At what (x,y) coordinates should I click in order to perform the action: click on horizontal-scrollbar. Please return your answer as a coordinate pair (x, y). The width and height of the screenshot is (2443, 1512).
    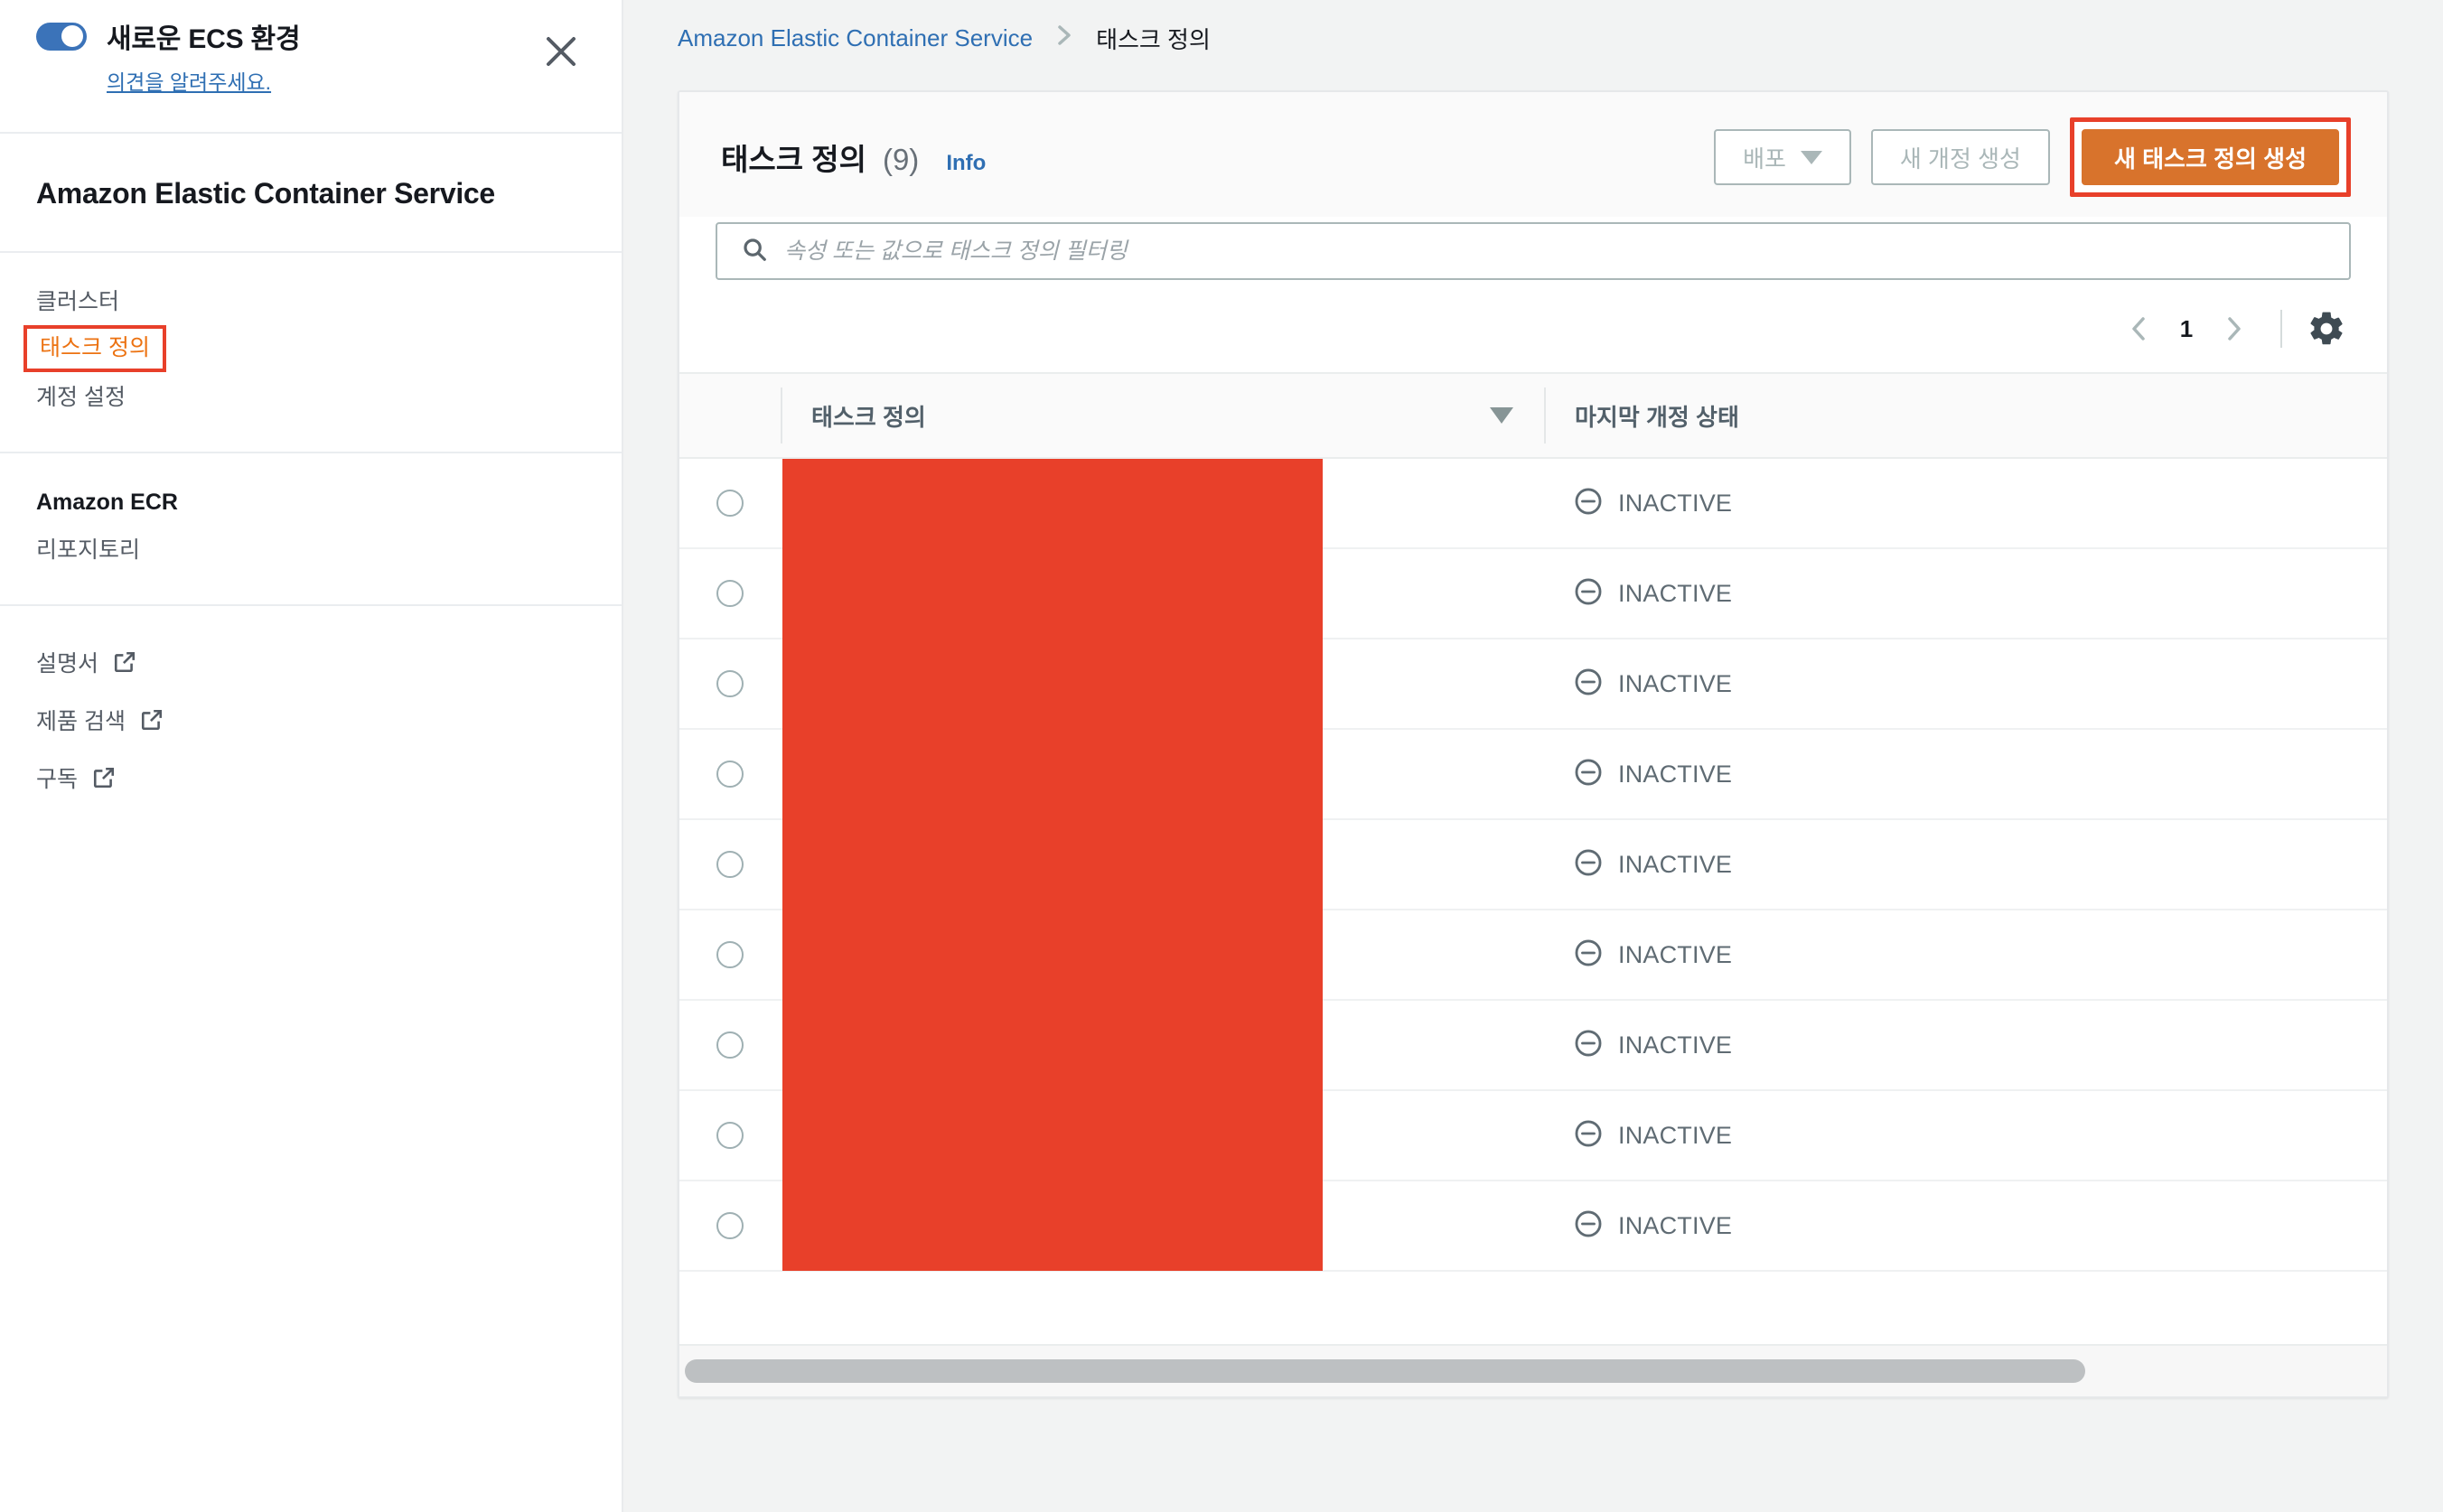
    Looking at the image, I should click on (1533, 1370).